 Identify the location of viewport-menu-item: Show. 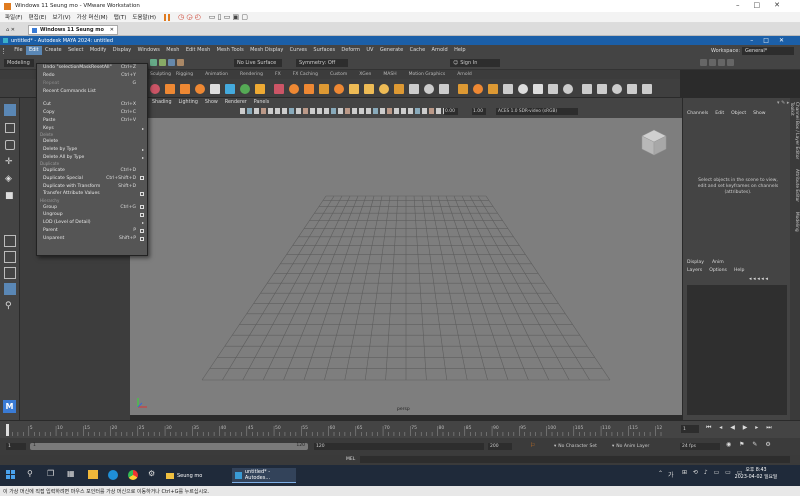
(211, 102).